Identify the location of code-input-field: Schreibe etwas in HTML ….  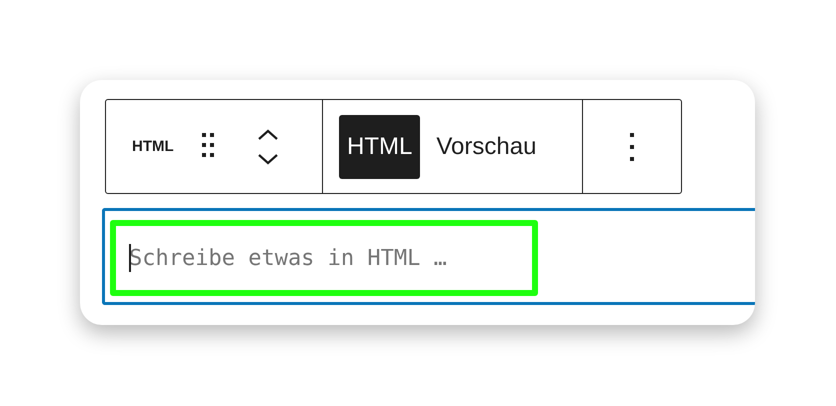
(324, 258).